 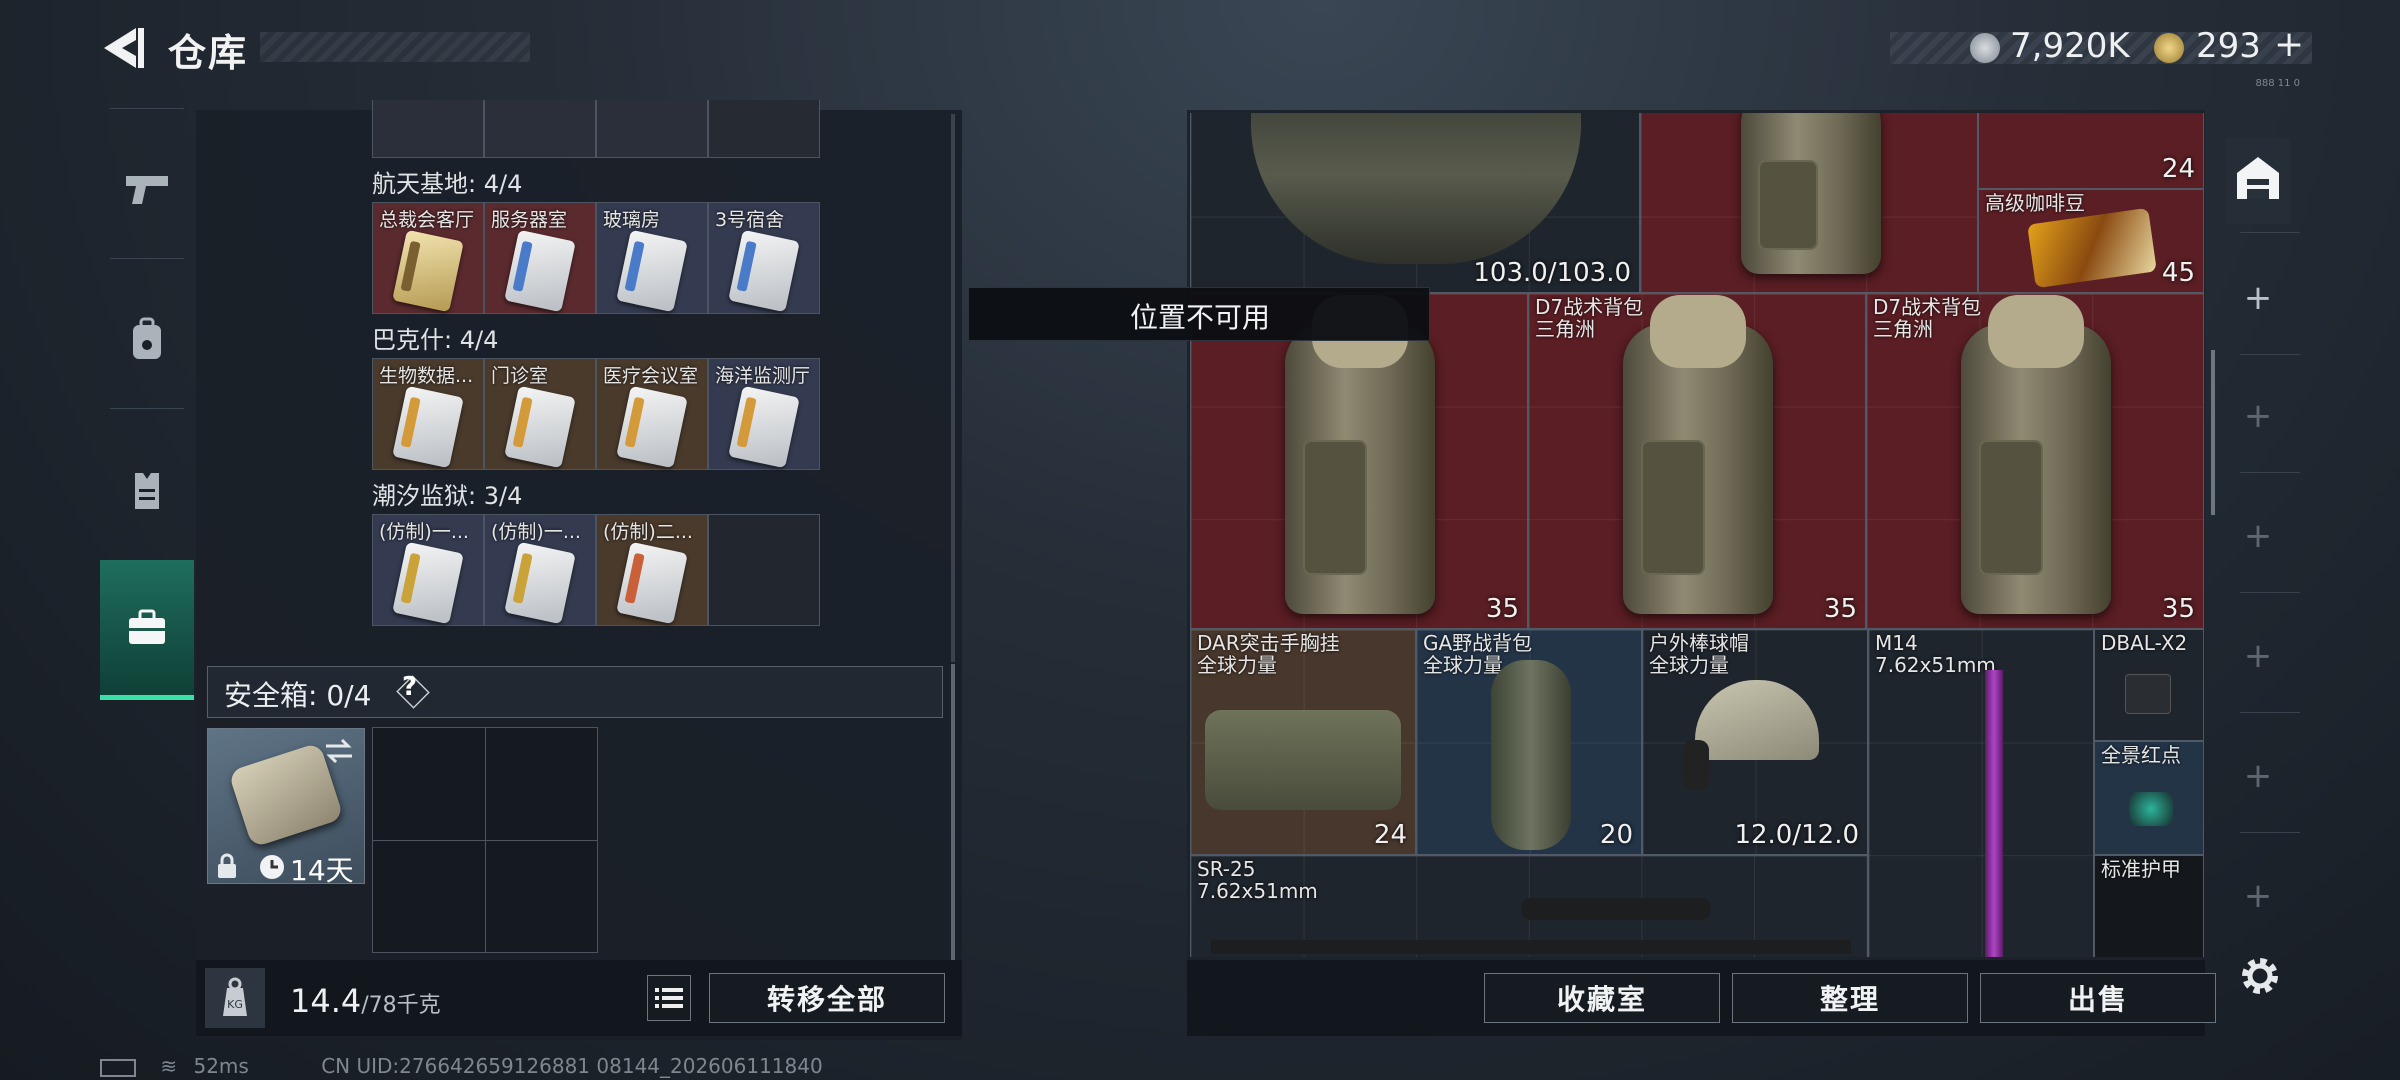 I want to click on item-name: 户外棒球帽 全球力量, so click(x=1699, y=654).